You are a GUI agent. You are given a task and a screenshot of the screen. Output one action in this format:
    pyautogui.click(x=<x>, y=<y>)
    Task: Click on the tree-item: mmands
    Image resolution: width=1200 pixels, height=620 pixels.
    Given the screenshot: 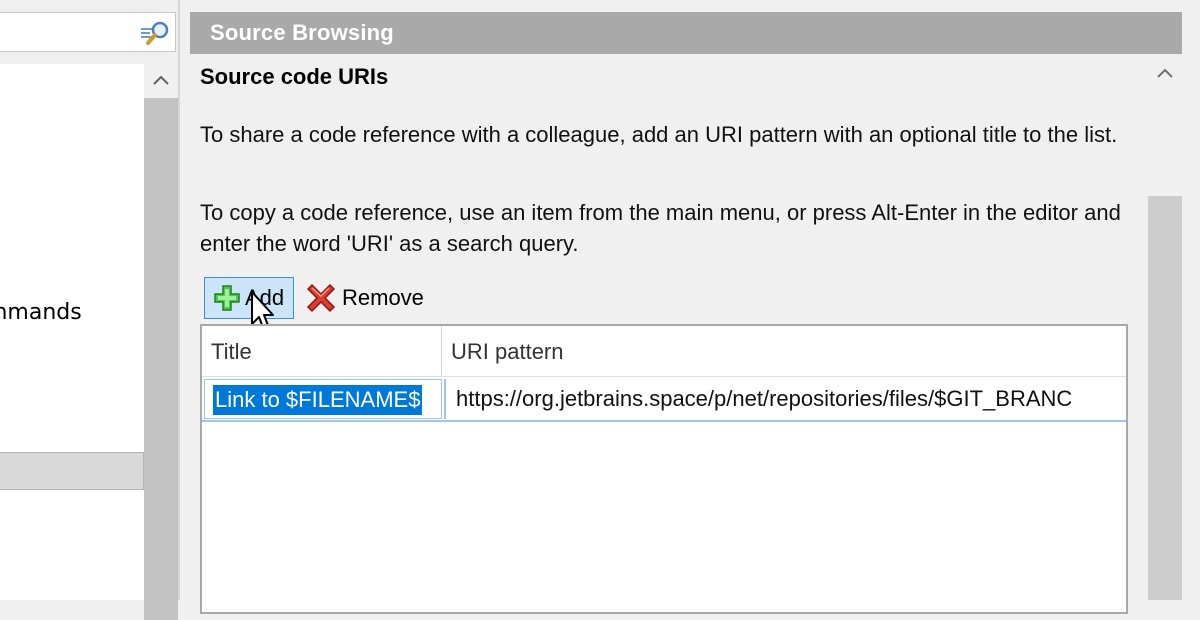 What is the action you would take?
    pyautogui.click(x=41, y=312)
    